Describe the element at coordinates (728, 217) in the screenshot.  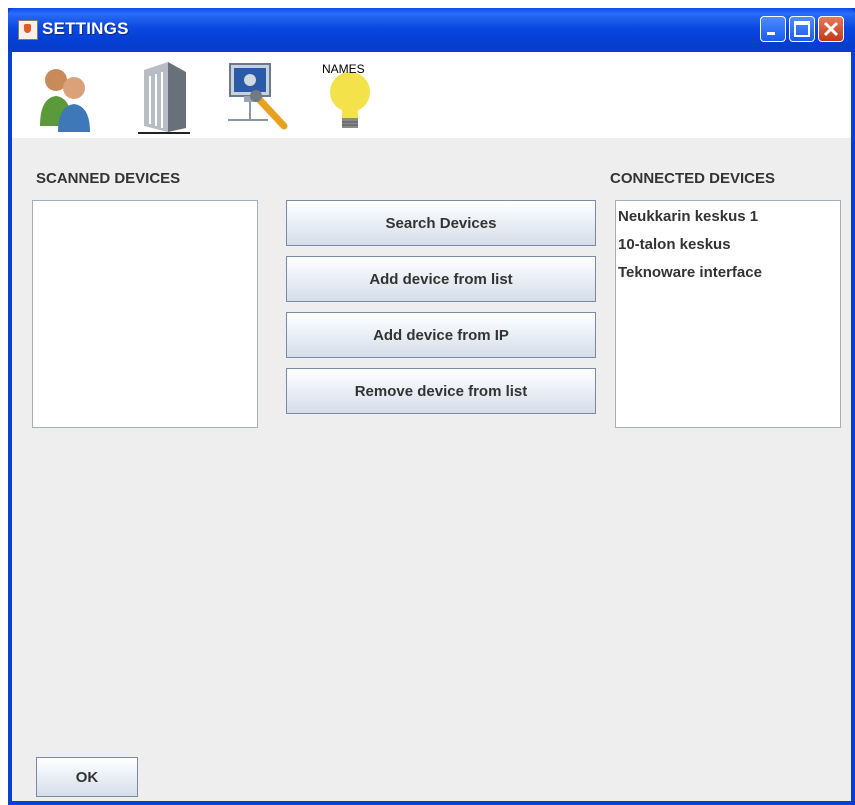
I see `list-item: Neukkarin keskus 1` at that location.